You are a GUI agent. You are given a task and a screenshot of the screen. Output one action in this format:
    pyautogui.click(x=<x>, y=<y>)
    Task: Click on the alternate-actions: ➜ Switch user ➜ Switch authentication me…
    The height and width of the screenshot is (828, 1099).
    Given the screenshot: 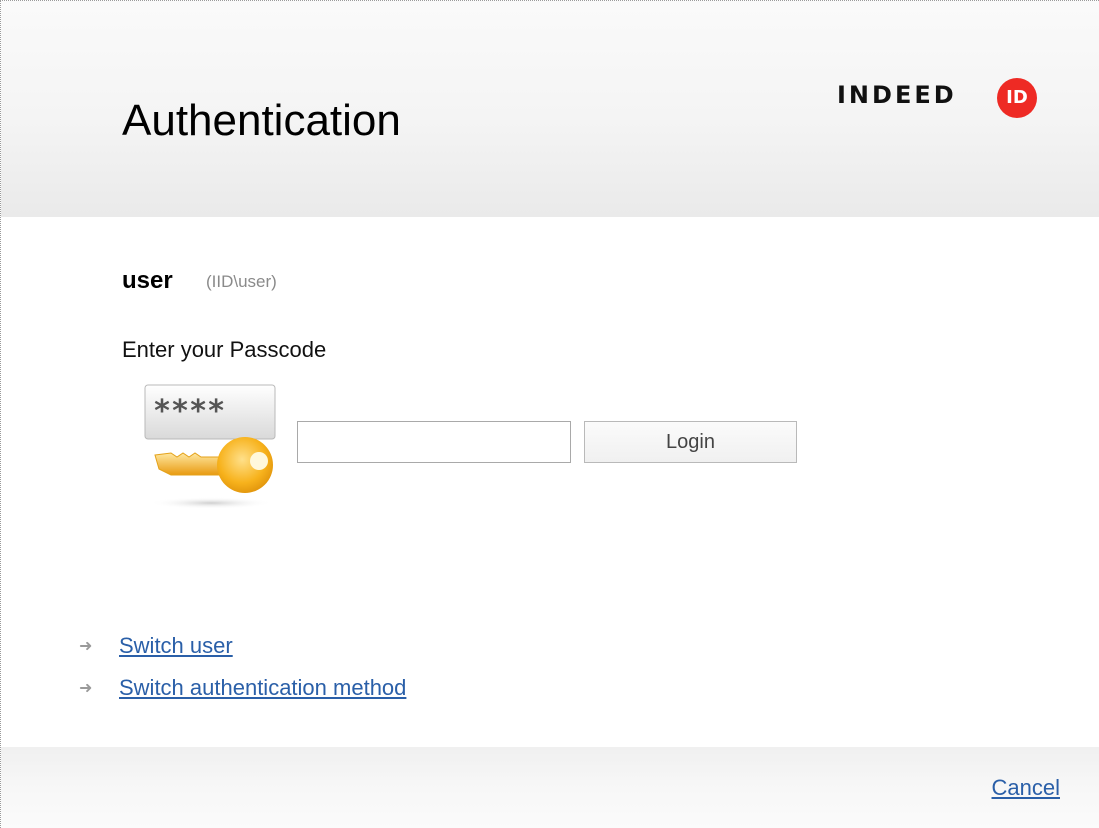 What is the action you would take?
    pyautogui.click(x=242, y=667)
    